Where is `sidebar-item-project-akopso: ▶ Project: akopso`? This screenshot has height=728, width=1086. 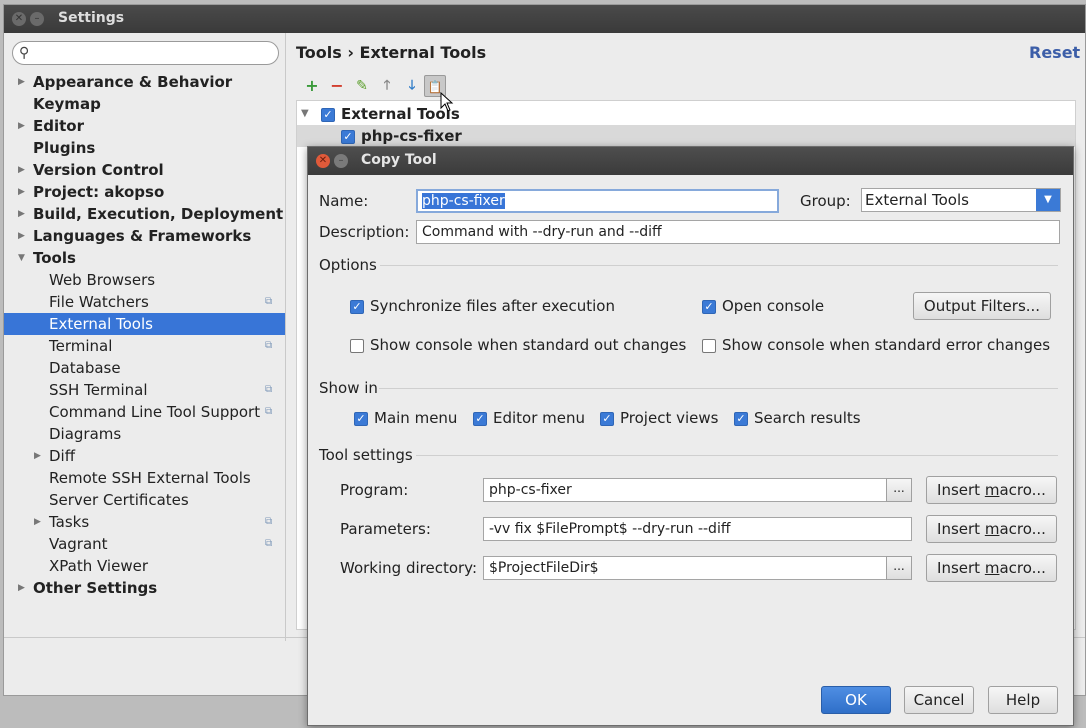
sidebar-item-project-akopso: ▶ Project: akopso is located at coordinates (144, 192).